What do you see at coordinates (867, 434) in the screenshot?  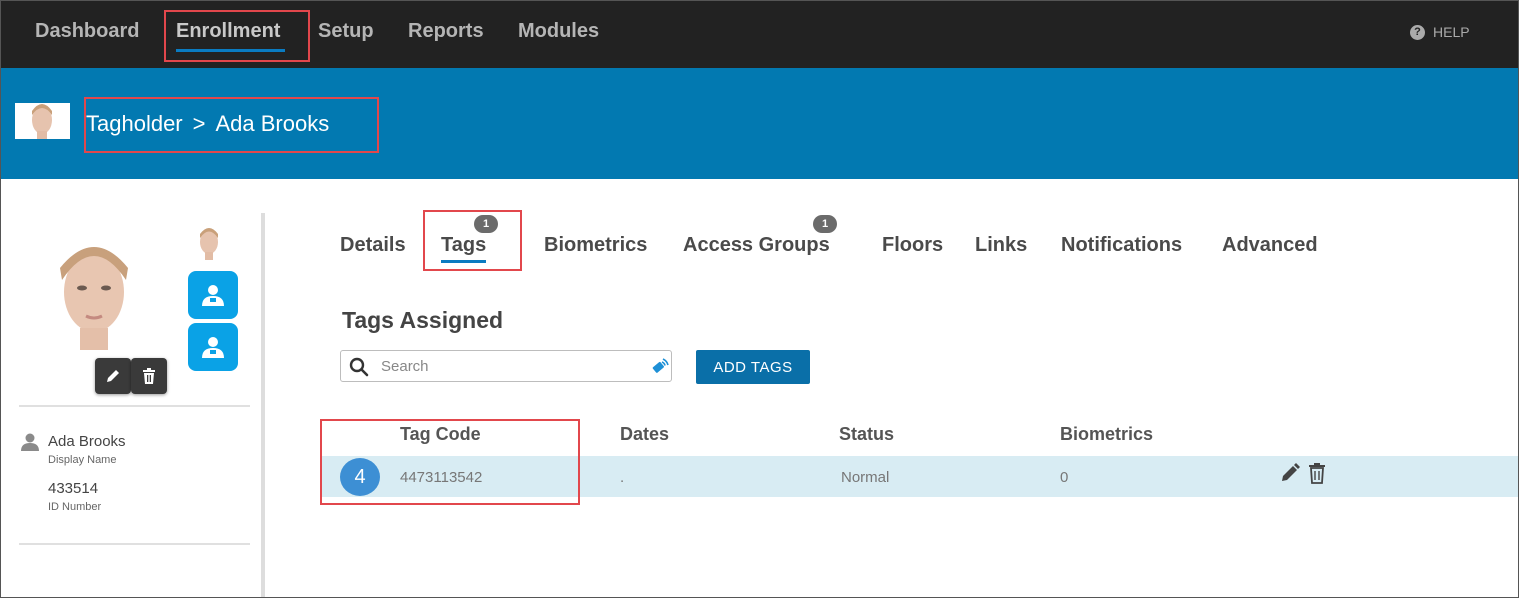 I see `column-header-status: Status` at bounding box center [867, 434].